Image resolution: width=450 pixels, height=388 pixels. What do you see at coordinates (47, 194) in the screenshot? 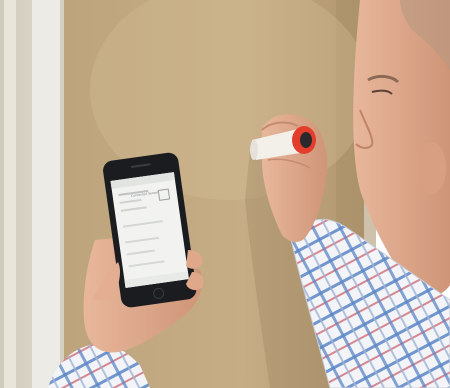
I see `door-trim` at bounding box center [47, 194].